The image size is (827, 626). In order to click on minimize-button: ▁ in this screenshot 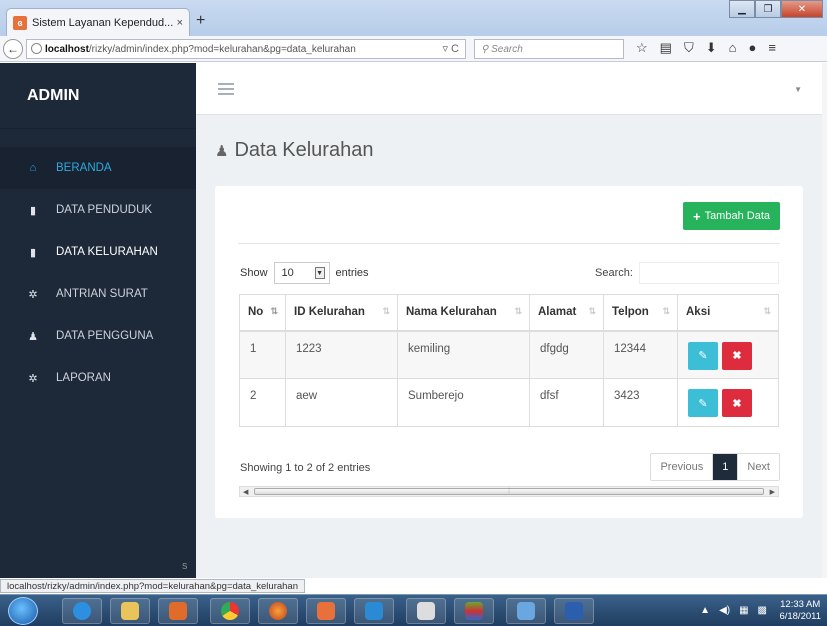, I will do `click(742, 9)`.